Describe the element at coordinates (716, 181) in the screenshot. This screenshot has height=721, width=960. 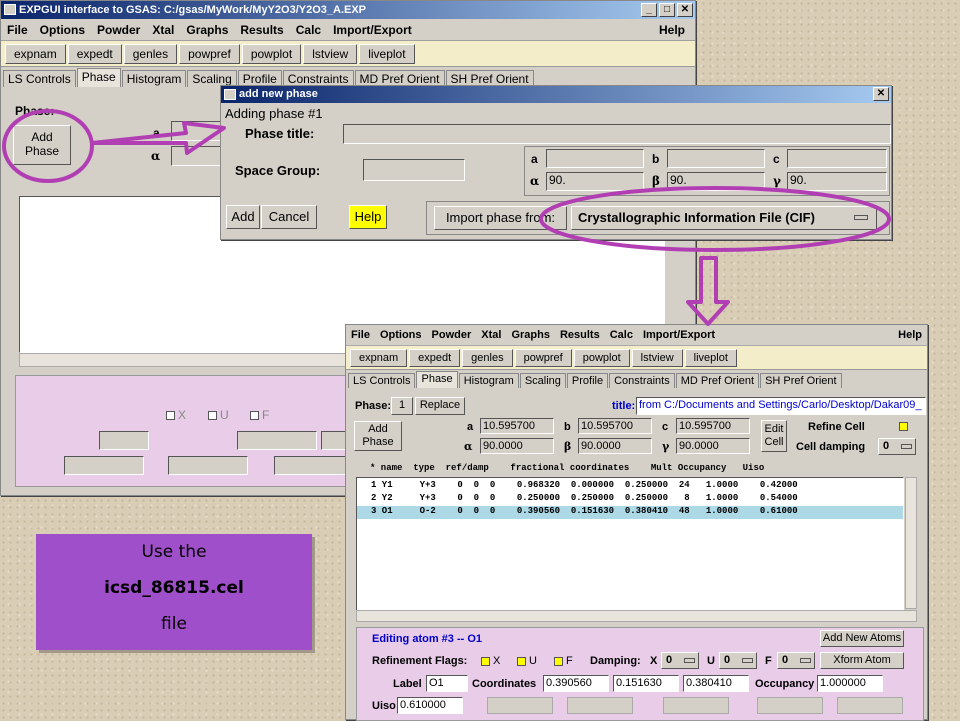
I see `dlg-beta-input: 90.` at that location.